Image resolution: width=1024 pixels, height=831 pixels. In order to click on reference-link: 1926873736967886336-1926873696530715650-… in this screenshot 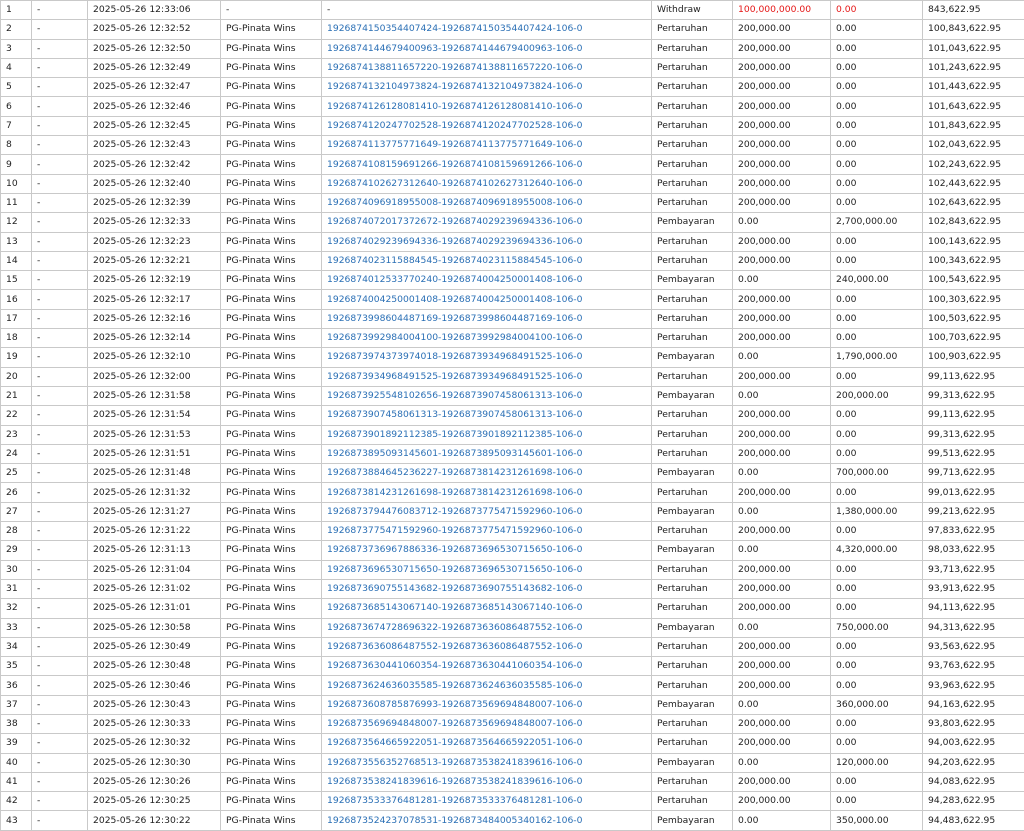, I will do `click(487, 550)`.